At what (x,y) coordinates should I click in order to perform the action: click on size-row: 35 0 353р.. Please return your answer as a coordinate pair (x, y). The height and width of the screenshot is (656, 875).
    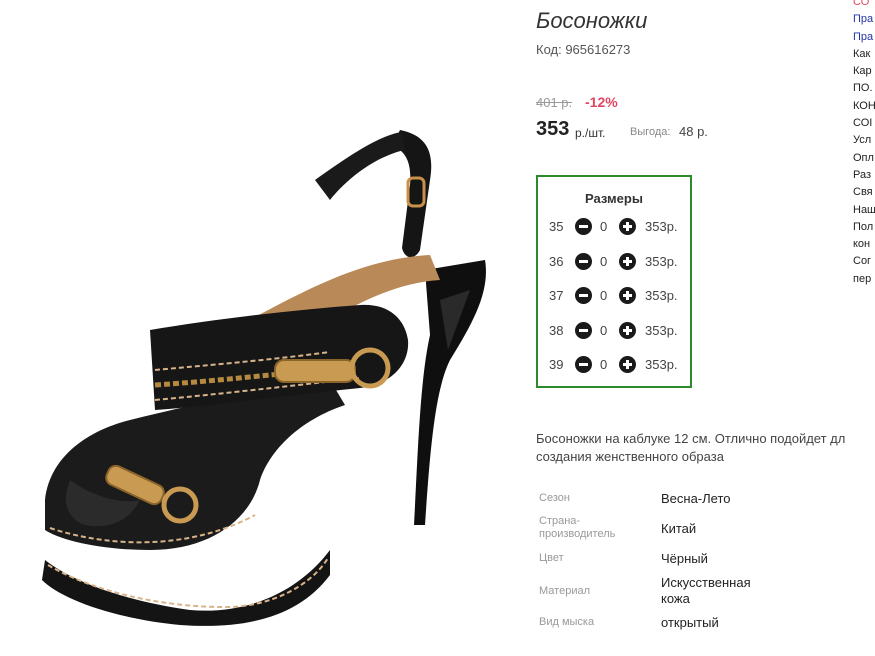
    Looking at the image, I should click on (614, 227).